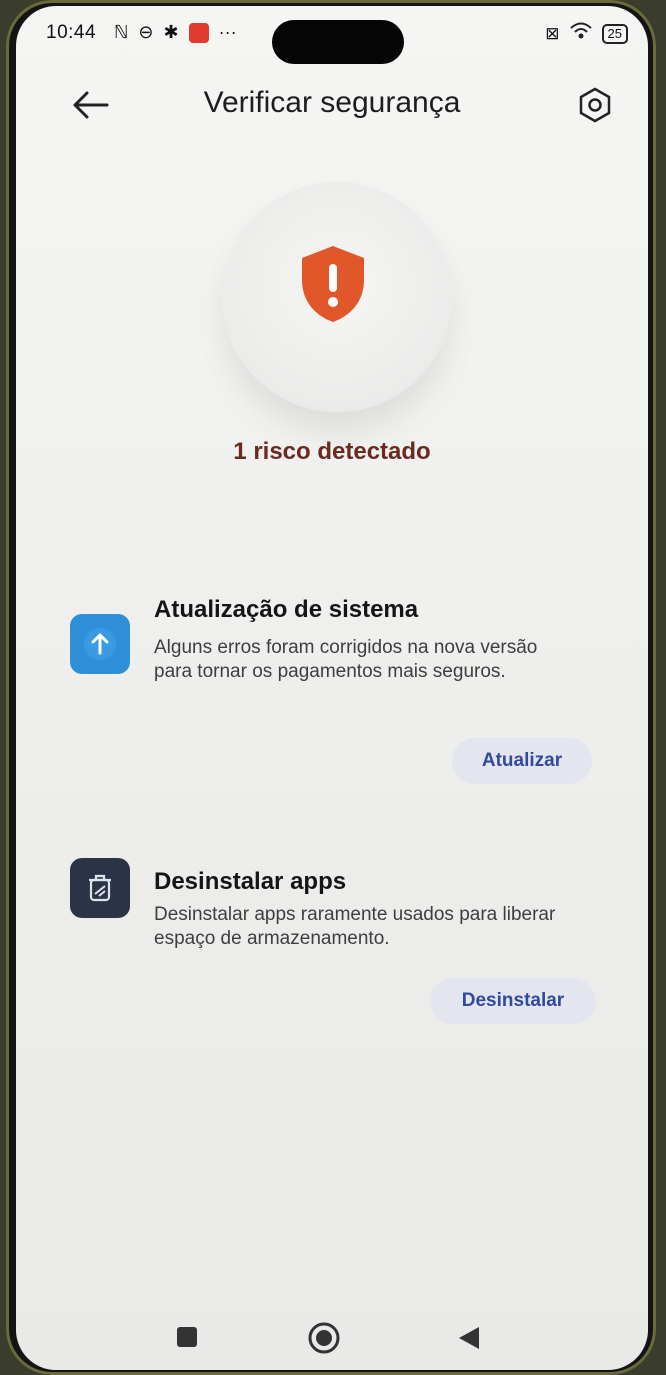  I want to click on risk-status-text: 1 risco detectado, so click(332, 451).